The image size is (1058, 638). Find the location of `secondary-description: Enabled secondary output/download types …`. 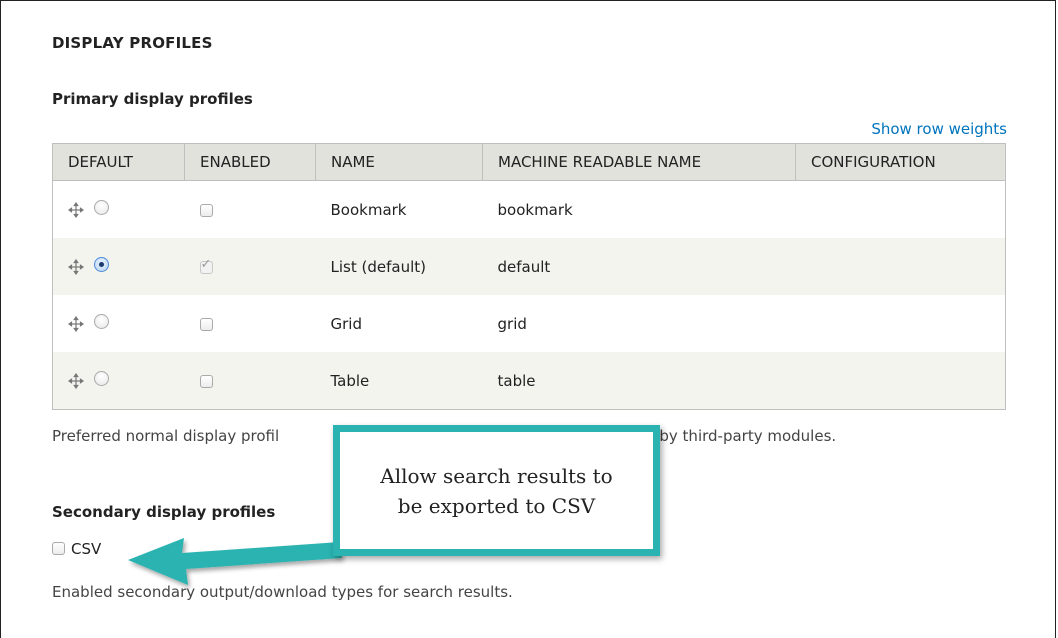

secondary-description: Enabled secondary output/download types … is located at coordinates (282, 592).